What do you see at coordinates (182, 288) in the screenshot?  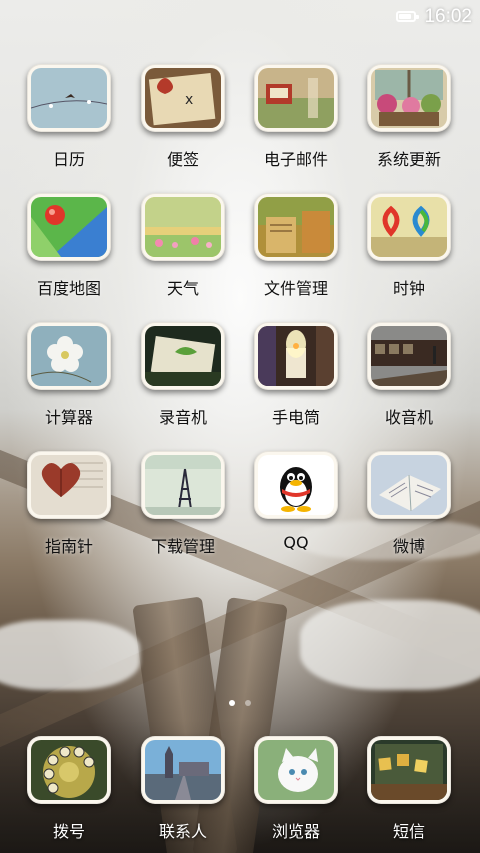 I see `app-label: 天气` at bounding box center [182, 288].